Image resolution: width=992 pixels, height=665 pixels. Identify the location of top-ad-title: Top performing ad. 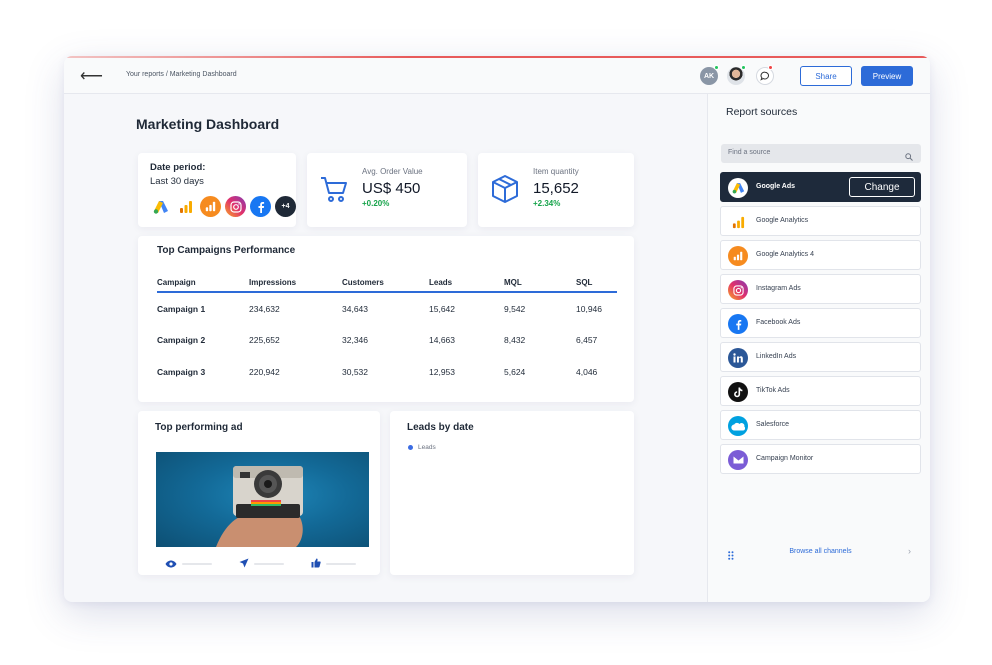
(199, 427).